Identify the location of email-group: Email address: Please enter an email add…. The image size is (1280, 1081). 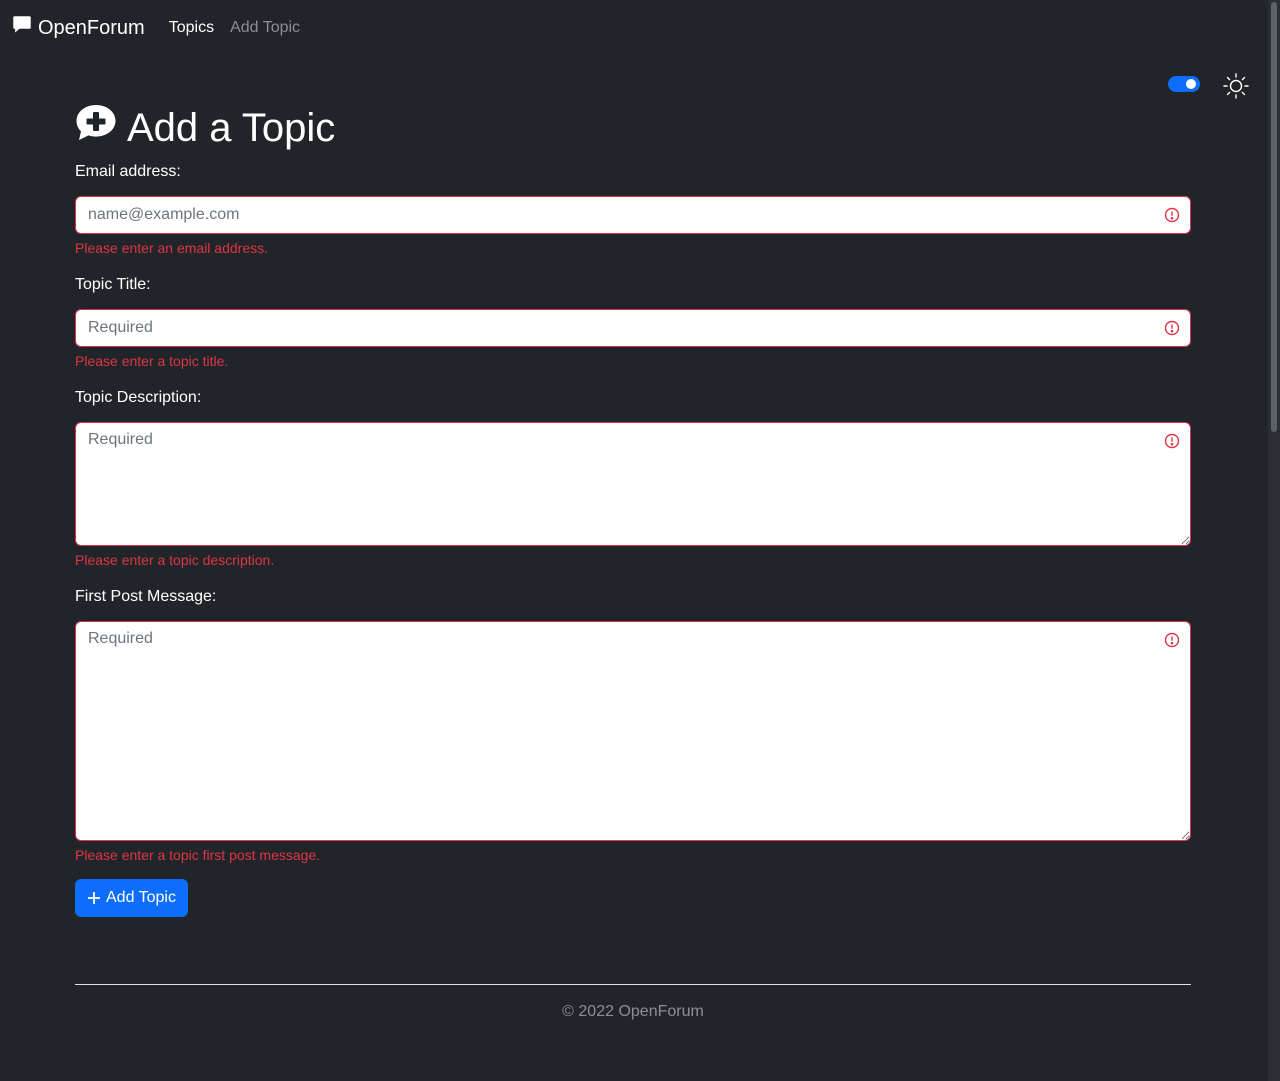
(633, 209).